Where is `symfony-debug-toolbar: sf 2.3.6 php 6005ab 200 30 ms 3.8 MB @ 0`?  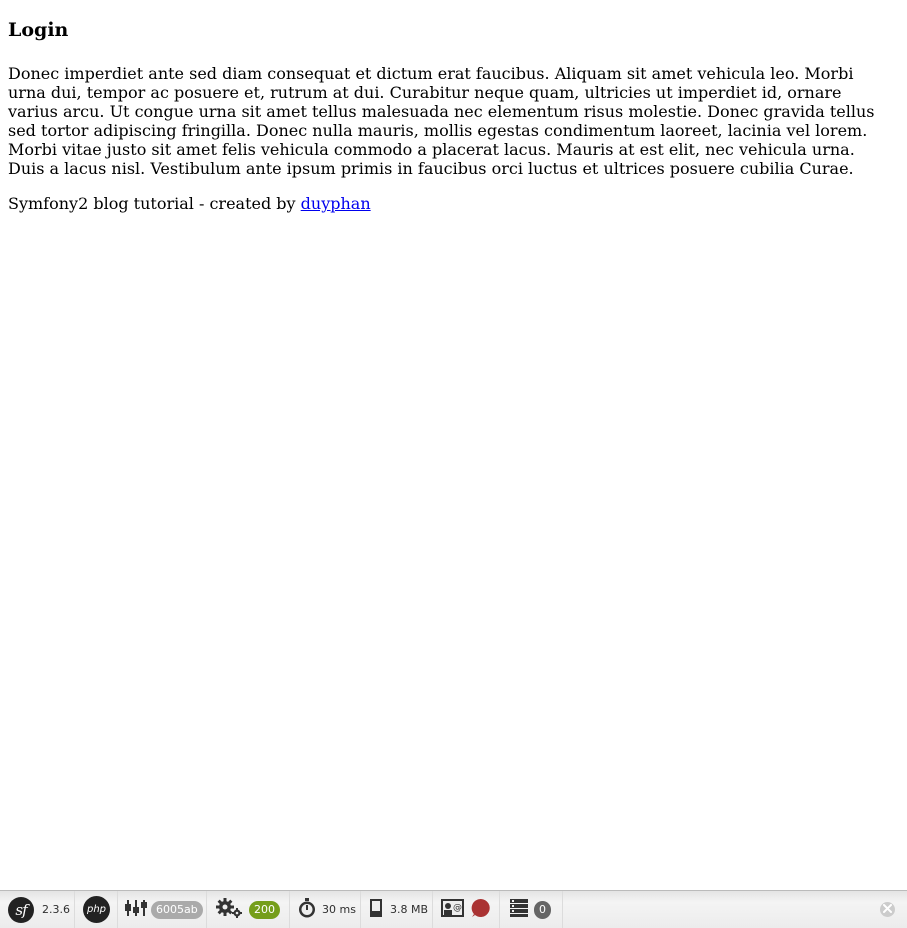
symfony-debug-toolbar: sf 2.3.6 php 6005ab 200 30 ms 3.8 MB @ 0 is located at coordinates (453, 909).